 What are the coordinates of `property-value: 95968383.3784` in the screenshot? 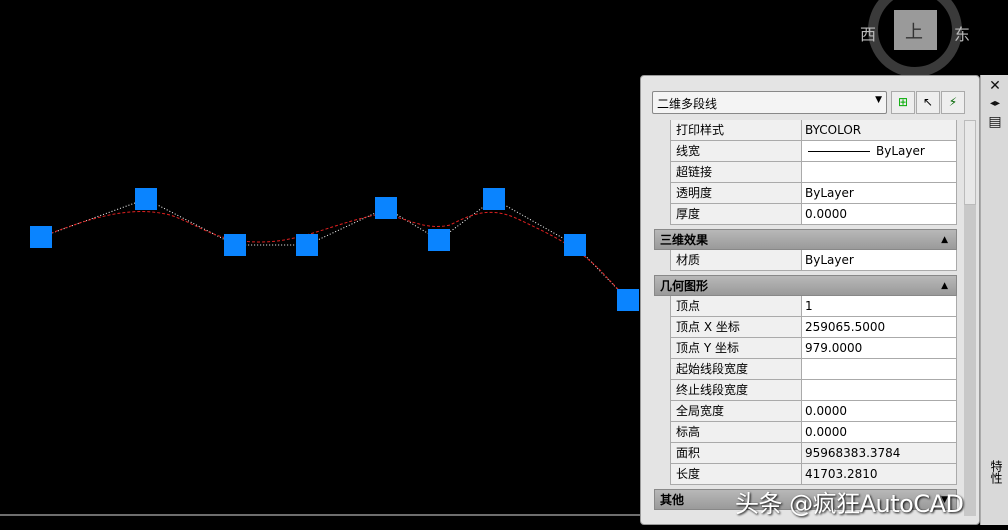 It's located at (879, 453).